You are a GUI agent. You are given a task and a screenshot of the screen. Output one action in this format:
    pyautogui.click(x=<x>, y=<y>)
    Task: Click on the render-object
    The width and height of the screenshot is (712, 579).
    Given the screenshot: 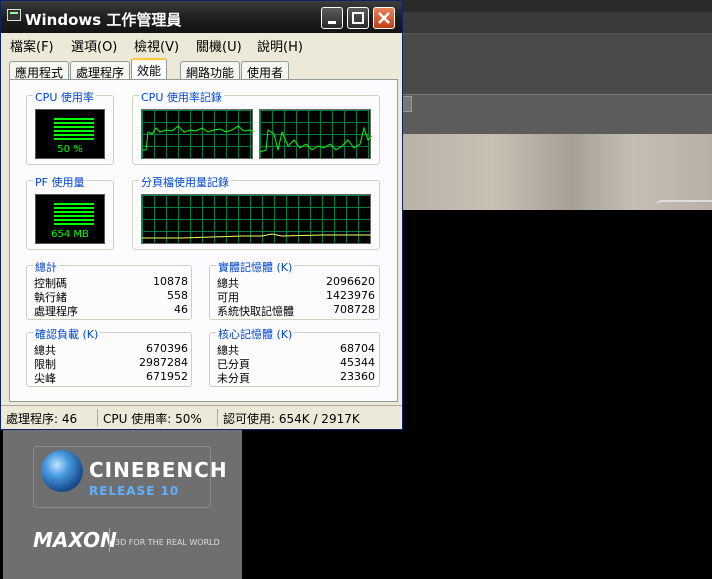 What is the action you would take?
    pyautogui.click(x=684, y=204)
    